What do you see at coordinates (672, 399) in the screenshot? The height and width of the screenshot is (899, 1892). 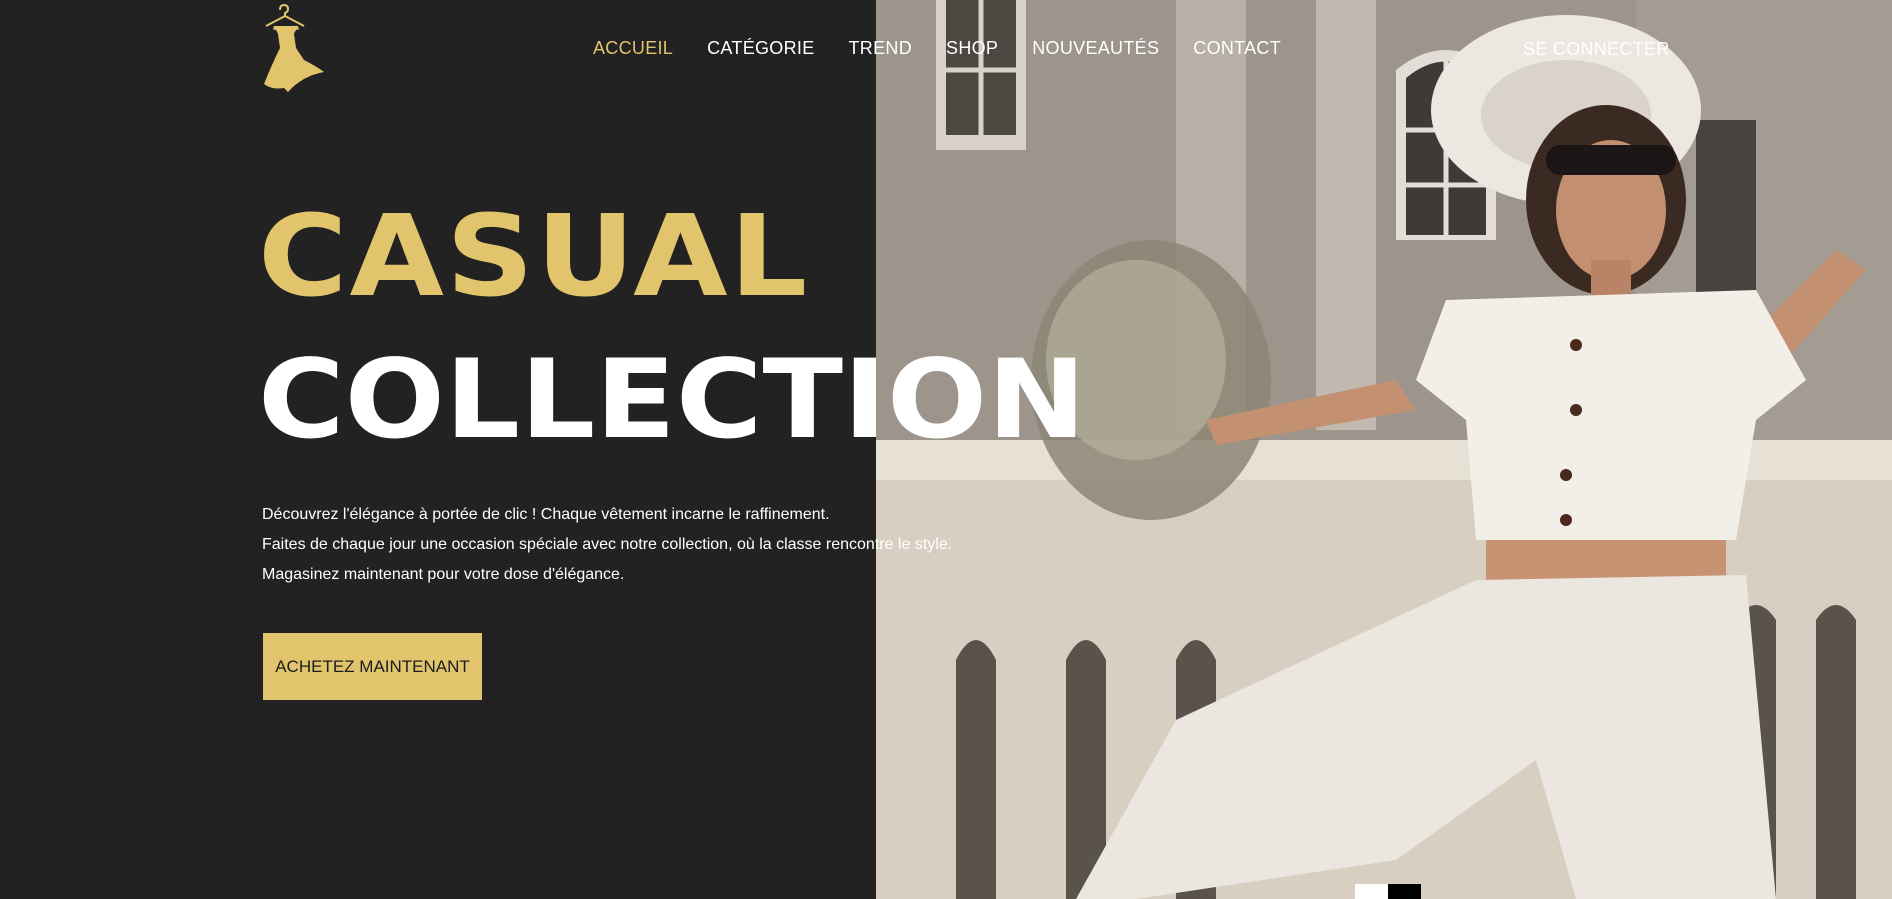 I see `hero-title-line-2: COLLECTION` at bounding box center [672, 399].